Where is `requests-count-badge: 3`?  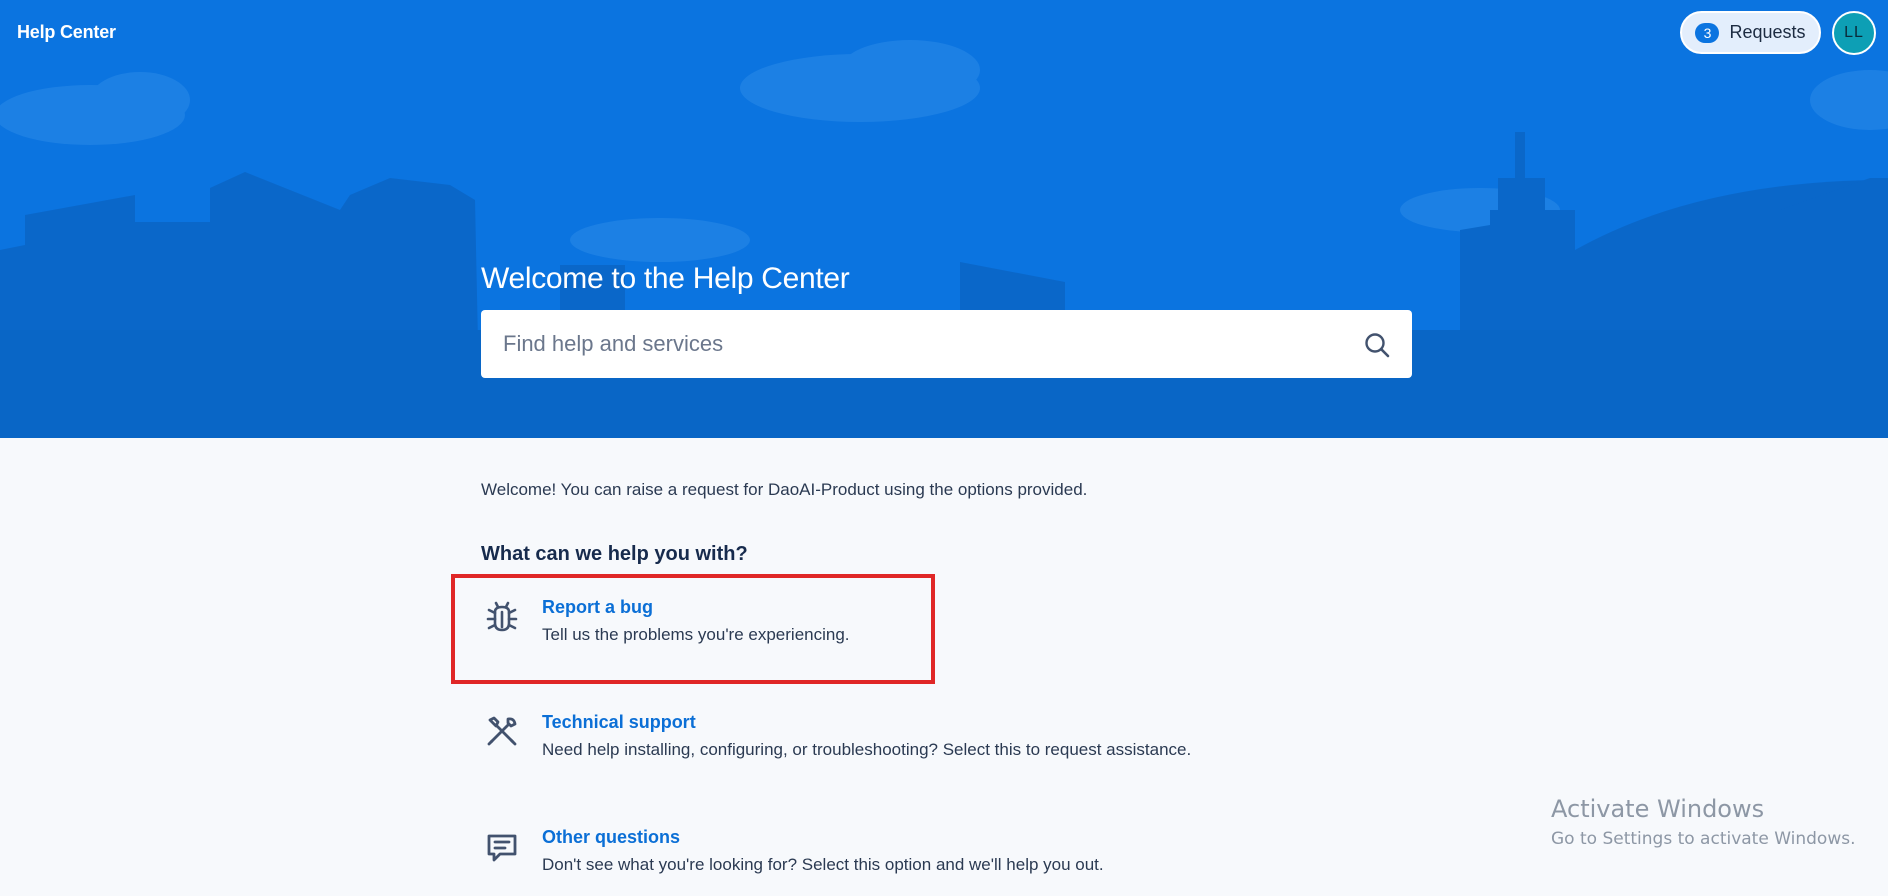 requests-count-badge: 3 is located at coordinates (1707, 32).